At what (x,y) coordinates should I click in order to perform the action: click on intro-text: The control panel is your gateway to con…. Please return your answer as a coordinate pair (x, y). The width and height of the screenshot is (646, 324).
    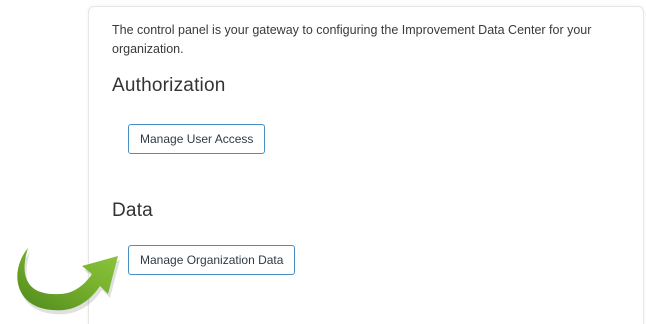
    Looking at the image, I should click on (352, 39).